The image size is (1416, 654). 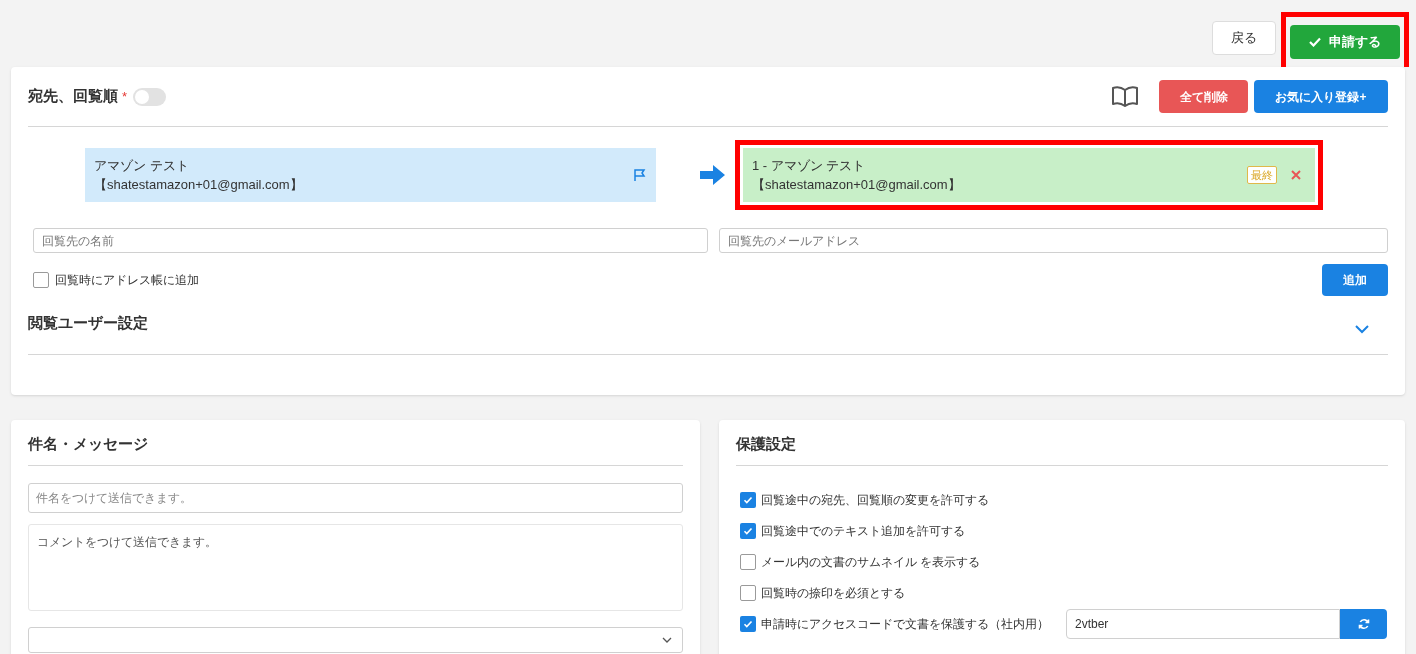 I want to click on favorite-button: お気に入り登録+, so click(x=1321, y=96).